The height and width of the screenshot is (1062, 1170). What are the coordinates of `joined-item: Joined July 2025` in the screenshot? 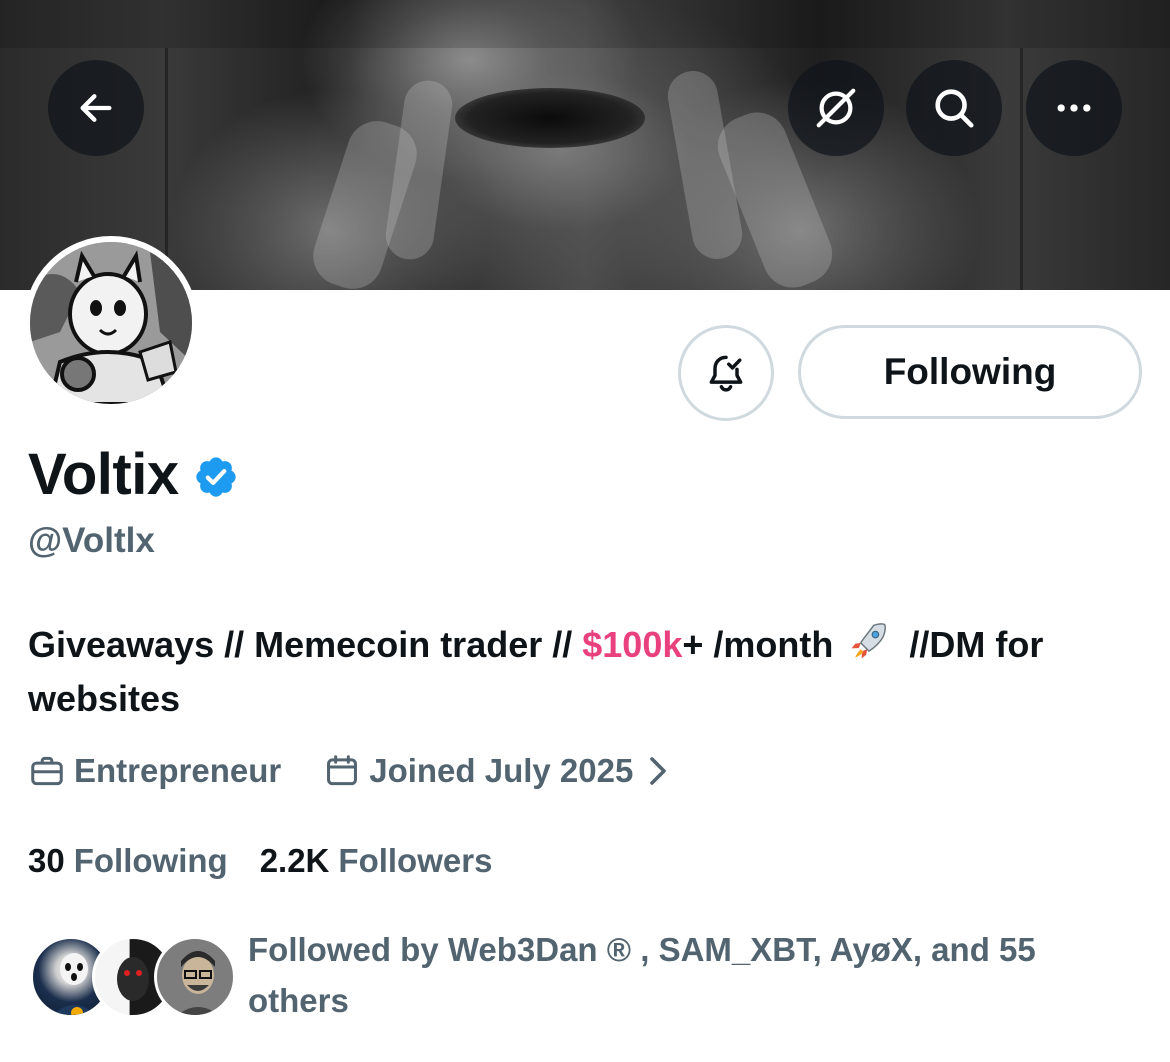 It's located at (500, 771).